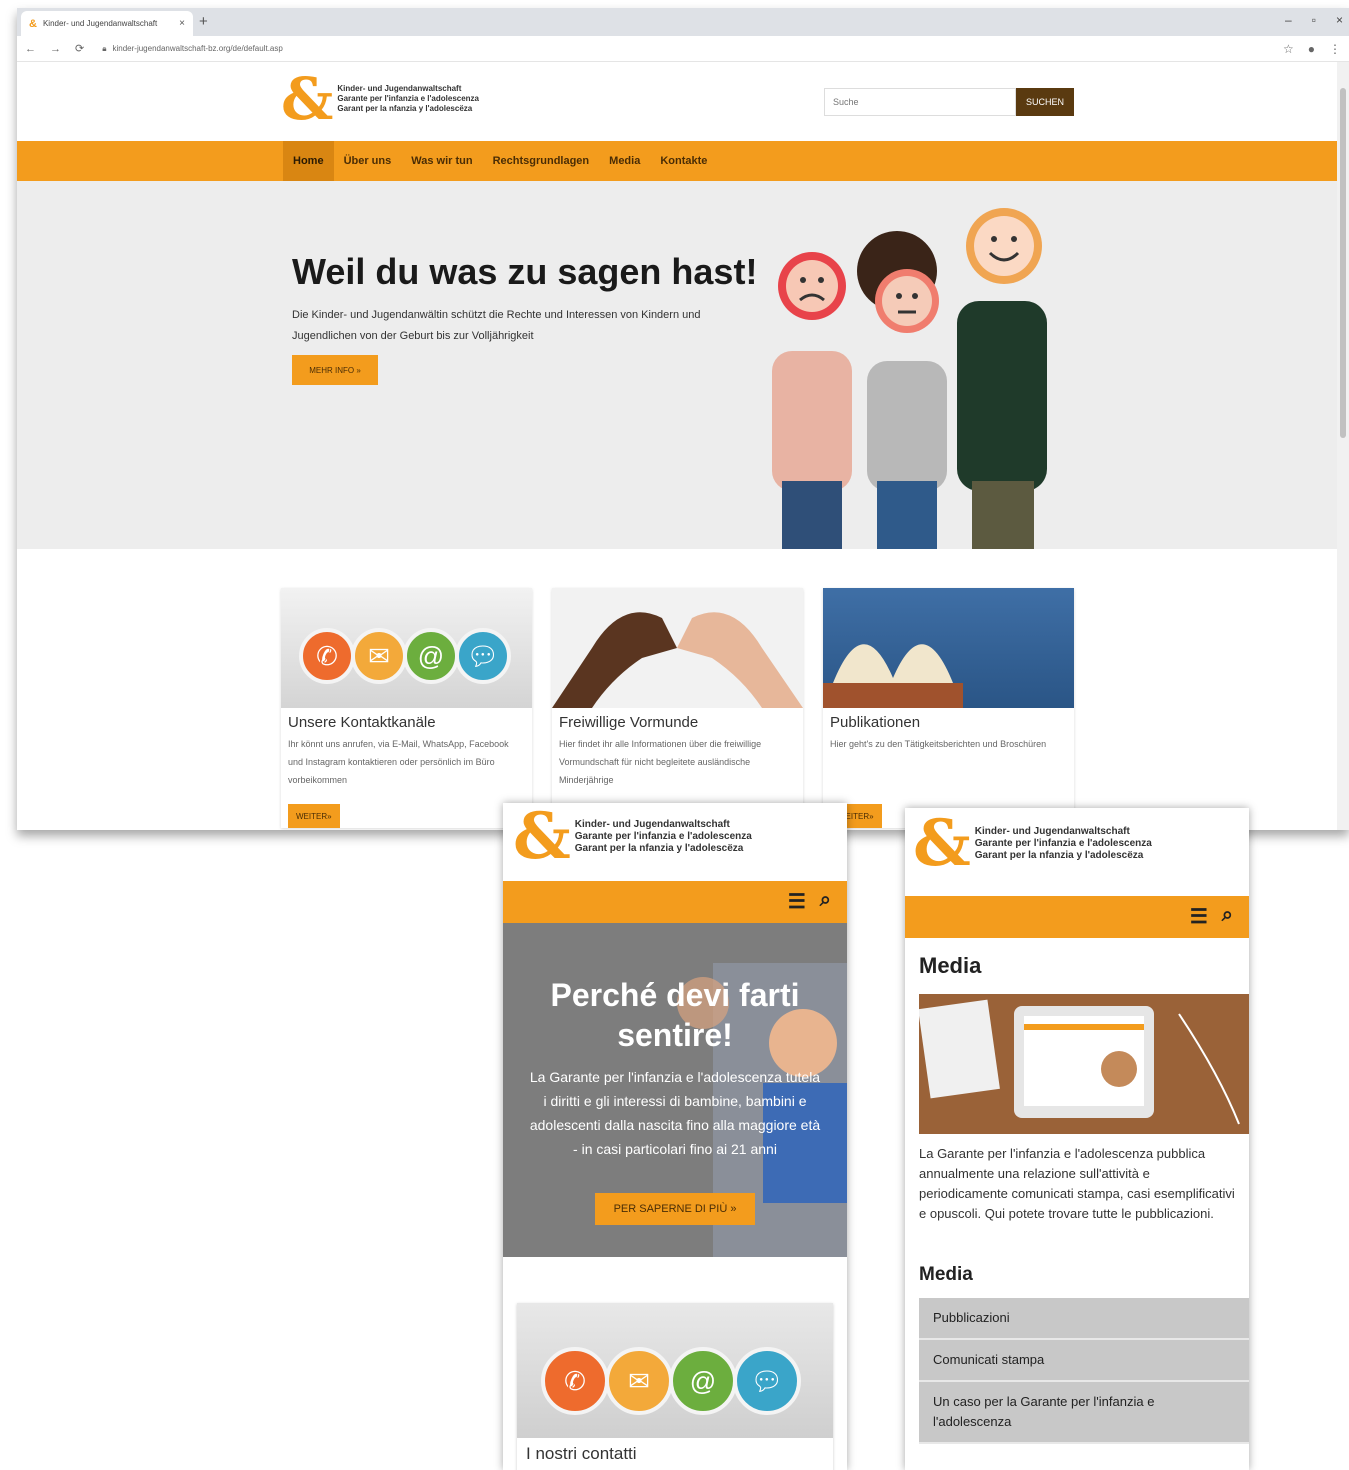 The height and width of the screenshot is (1470, 1349). I want to click on card-title: Publikationen, so click(875, 722).